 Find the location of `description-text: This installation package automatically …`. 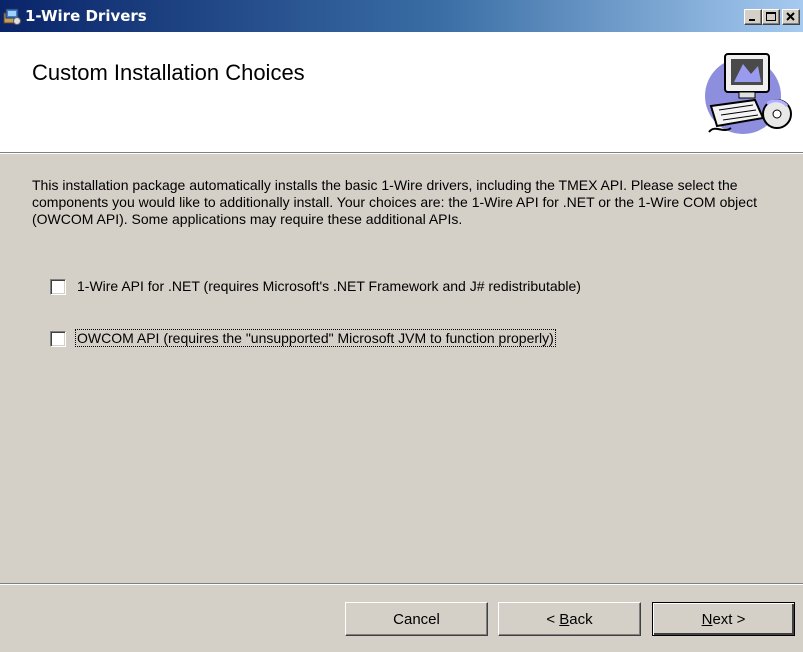

description-text: This installation package automatically … is located at coordinates (394, 202).